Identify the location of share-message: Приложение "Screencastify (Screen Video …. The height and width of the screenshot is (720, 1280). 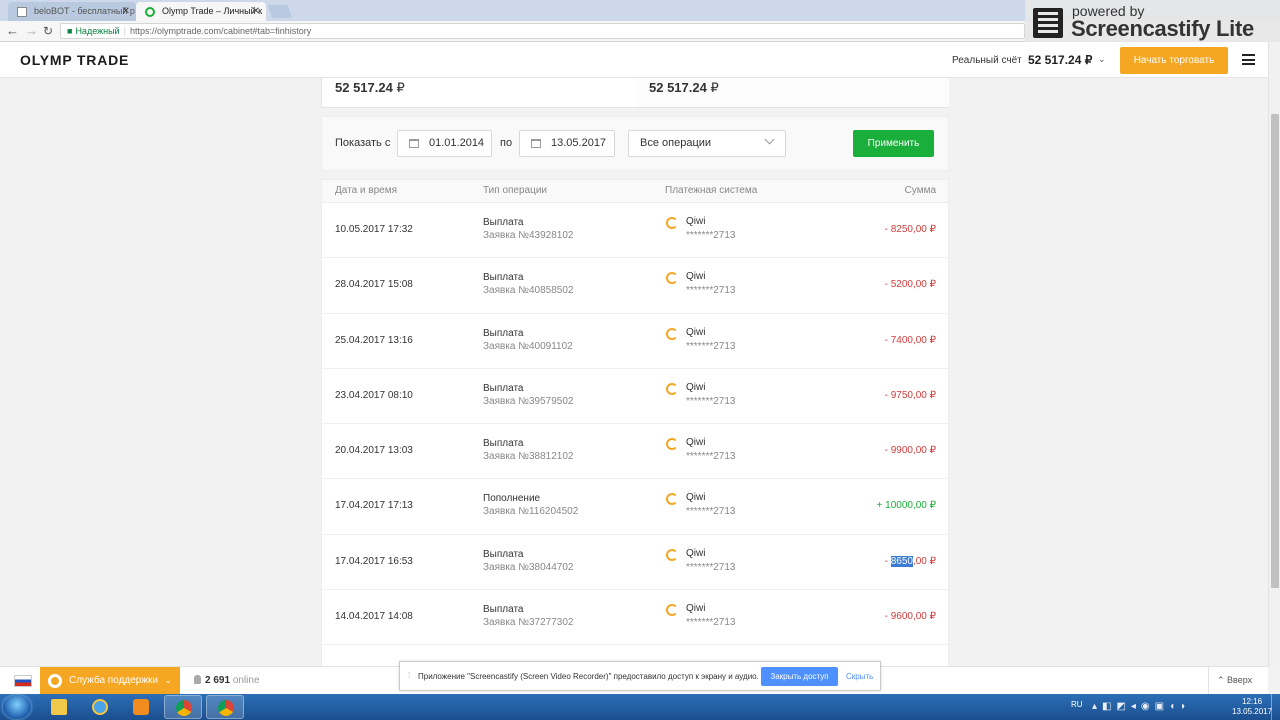
(588, 676).